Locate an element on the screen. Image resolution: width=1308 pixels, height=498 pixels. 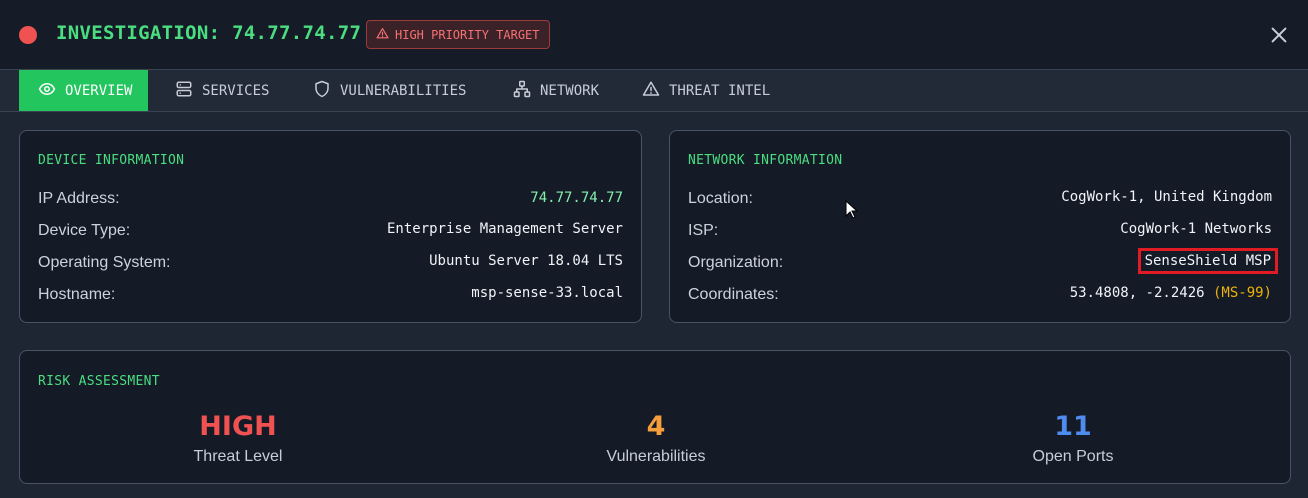
network-icon is located at coordinates (522, 91).